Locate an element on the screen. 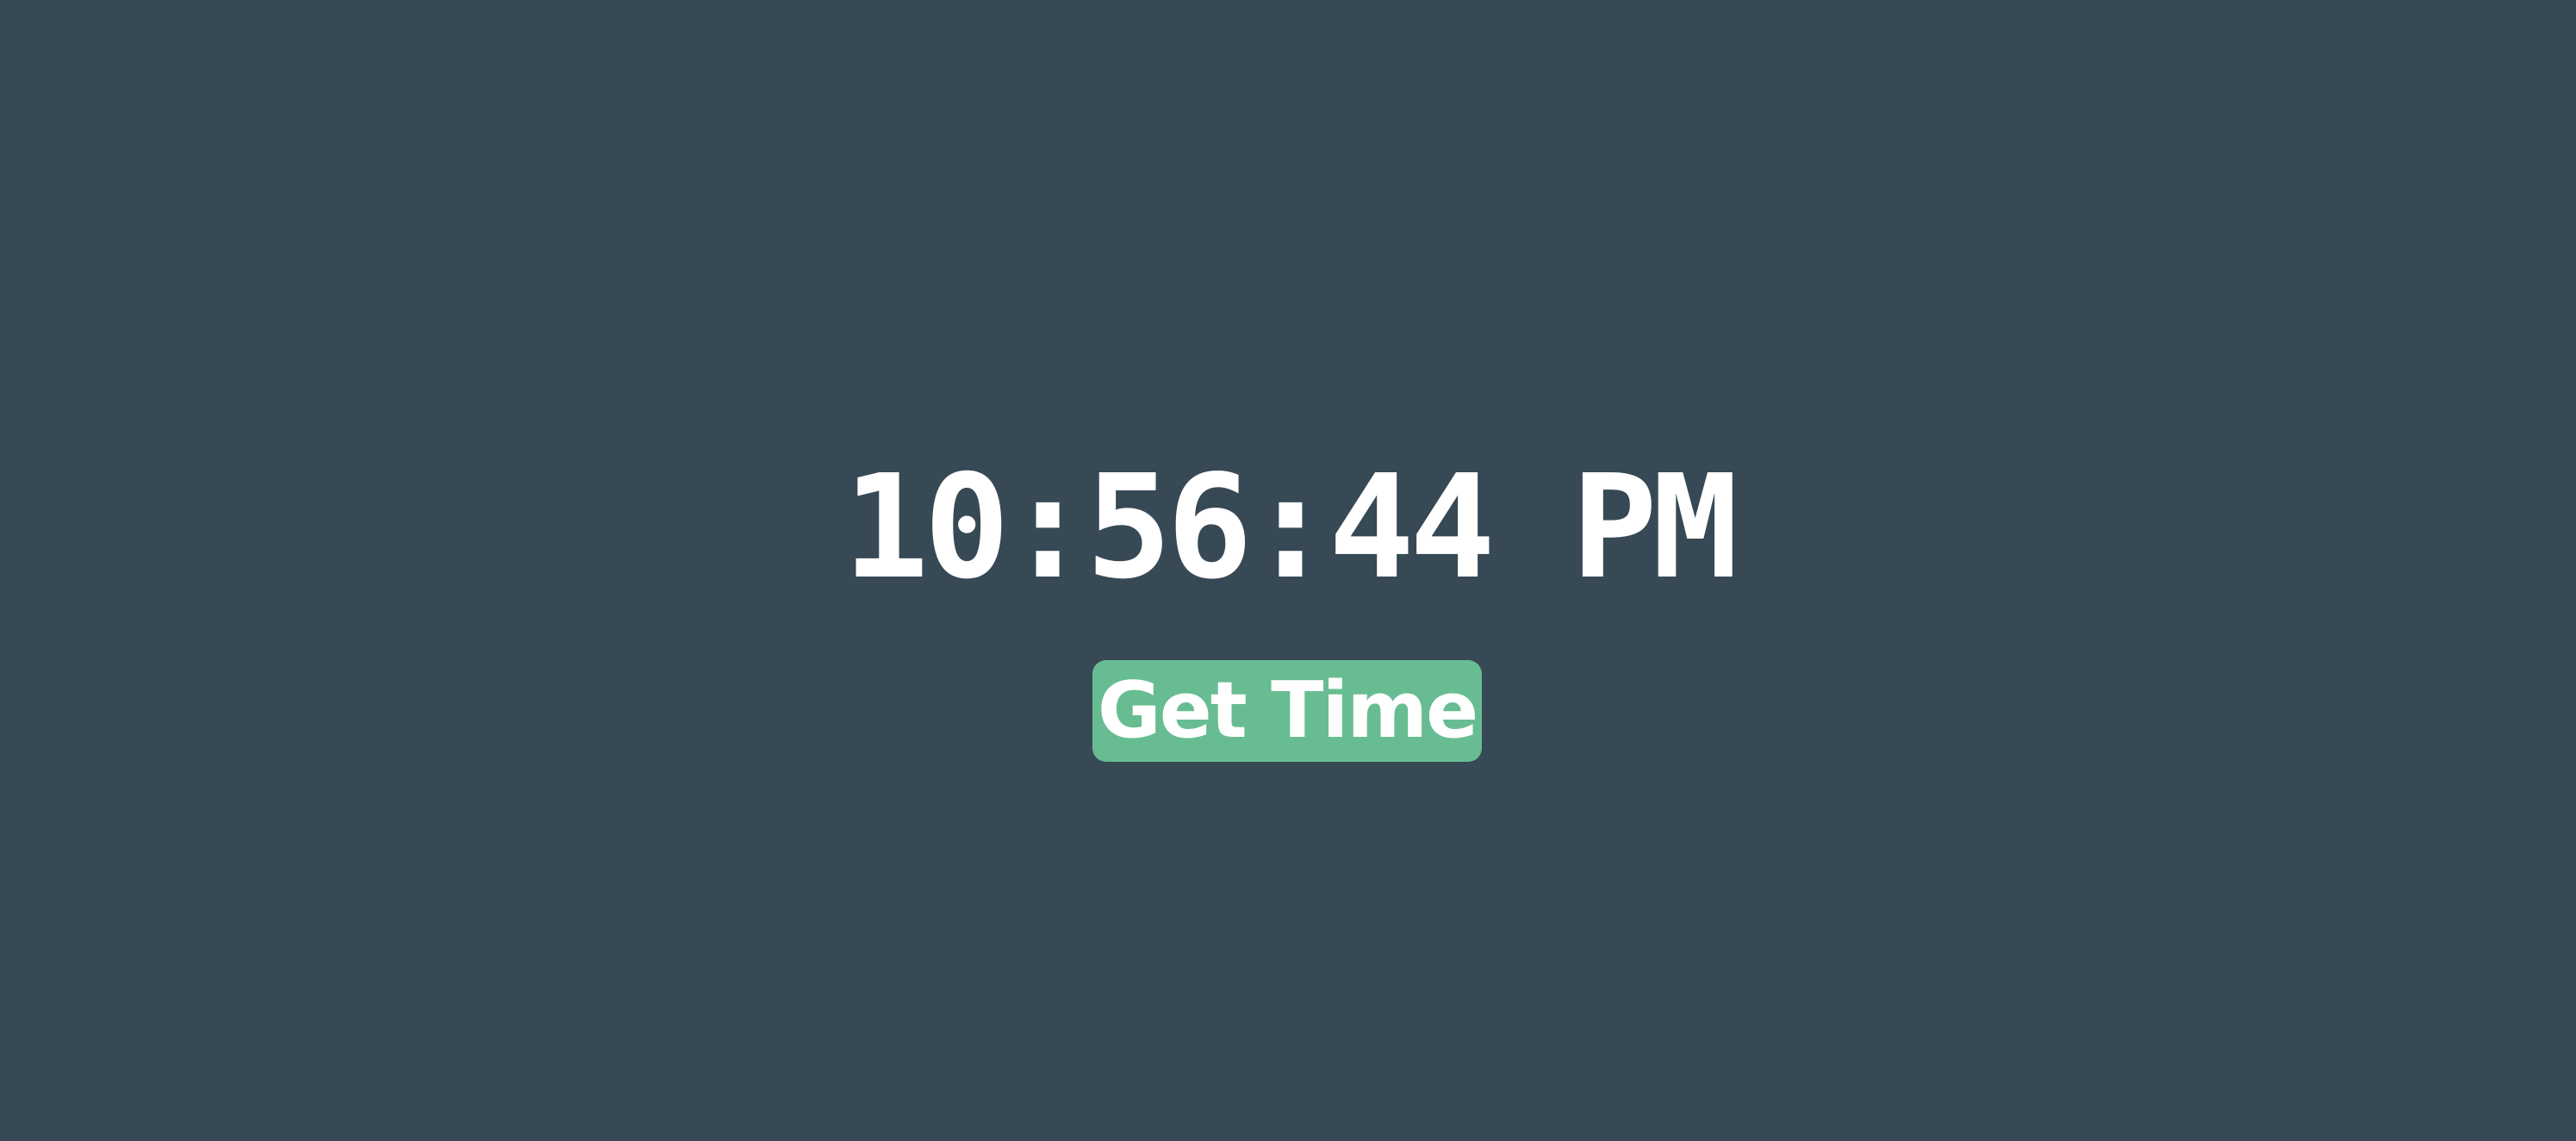 The width and height of the screenshot is (2576, 1141). get-time-button: Get Time is located at coordinates (1287, 711).